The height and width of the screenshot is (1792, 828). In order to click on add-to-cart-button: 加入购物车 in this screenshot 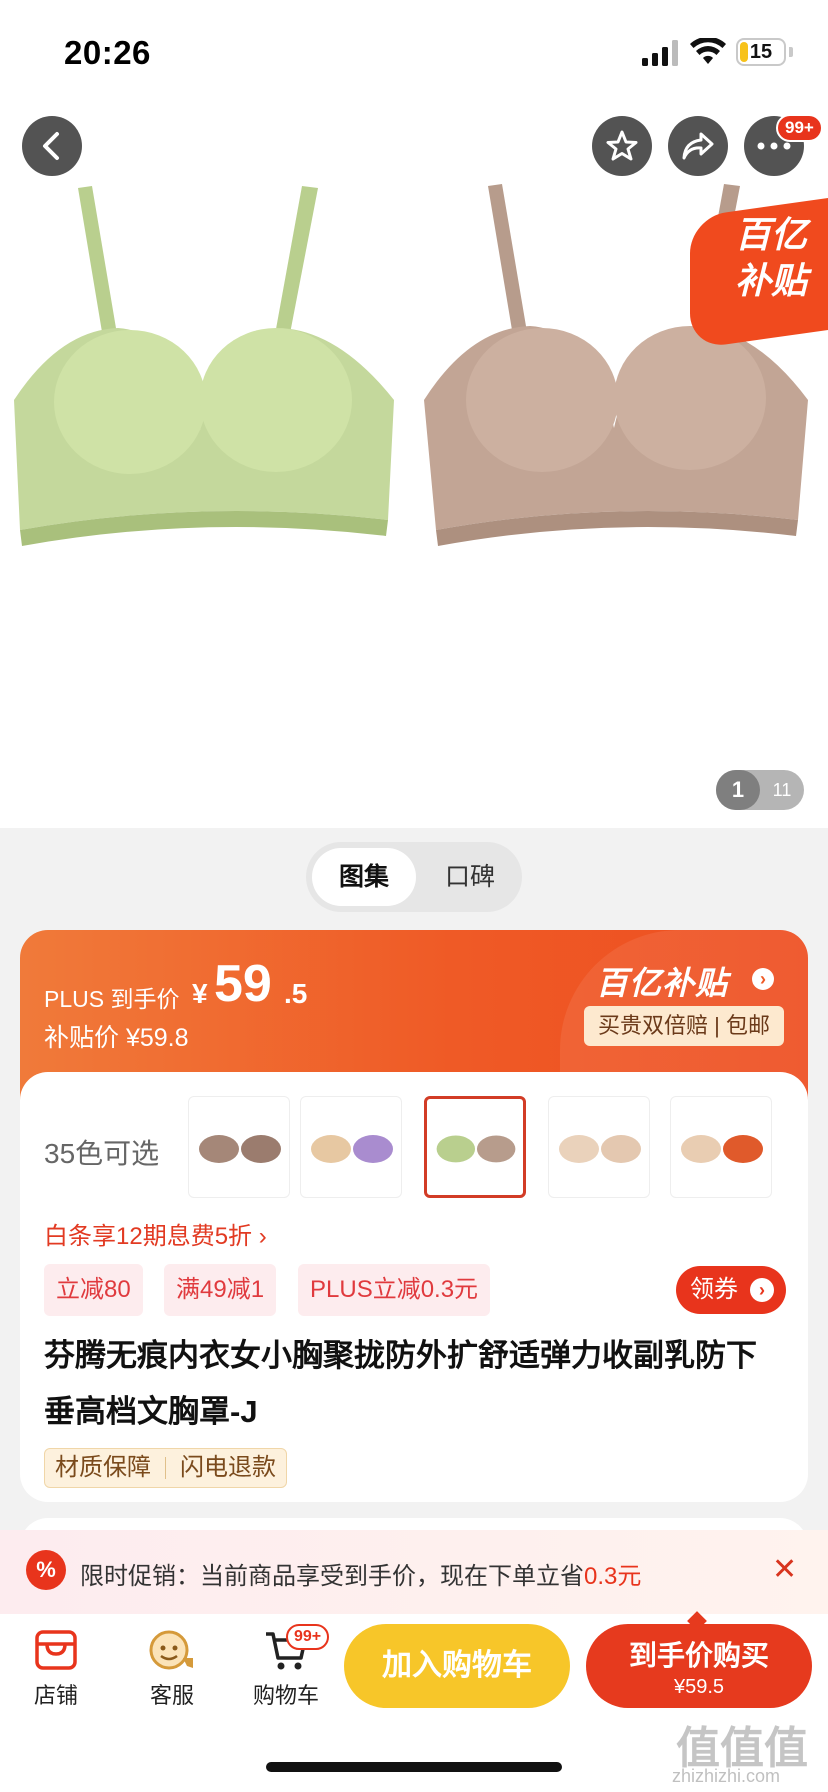, I will do `click(457, 1666)`.